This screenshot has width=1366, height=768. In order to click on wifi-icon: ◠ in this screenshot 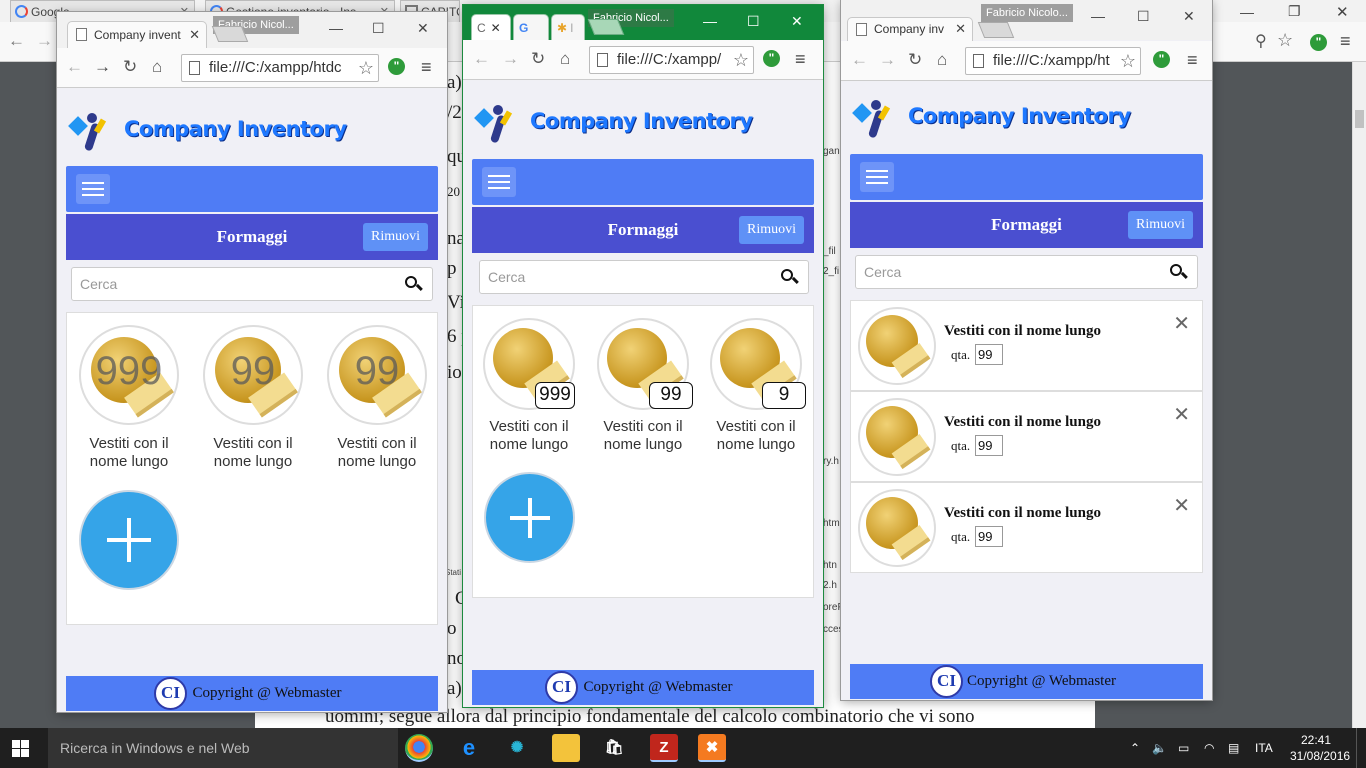, I will do `click(1209, 748)`.